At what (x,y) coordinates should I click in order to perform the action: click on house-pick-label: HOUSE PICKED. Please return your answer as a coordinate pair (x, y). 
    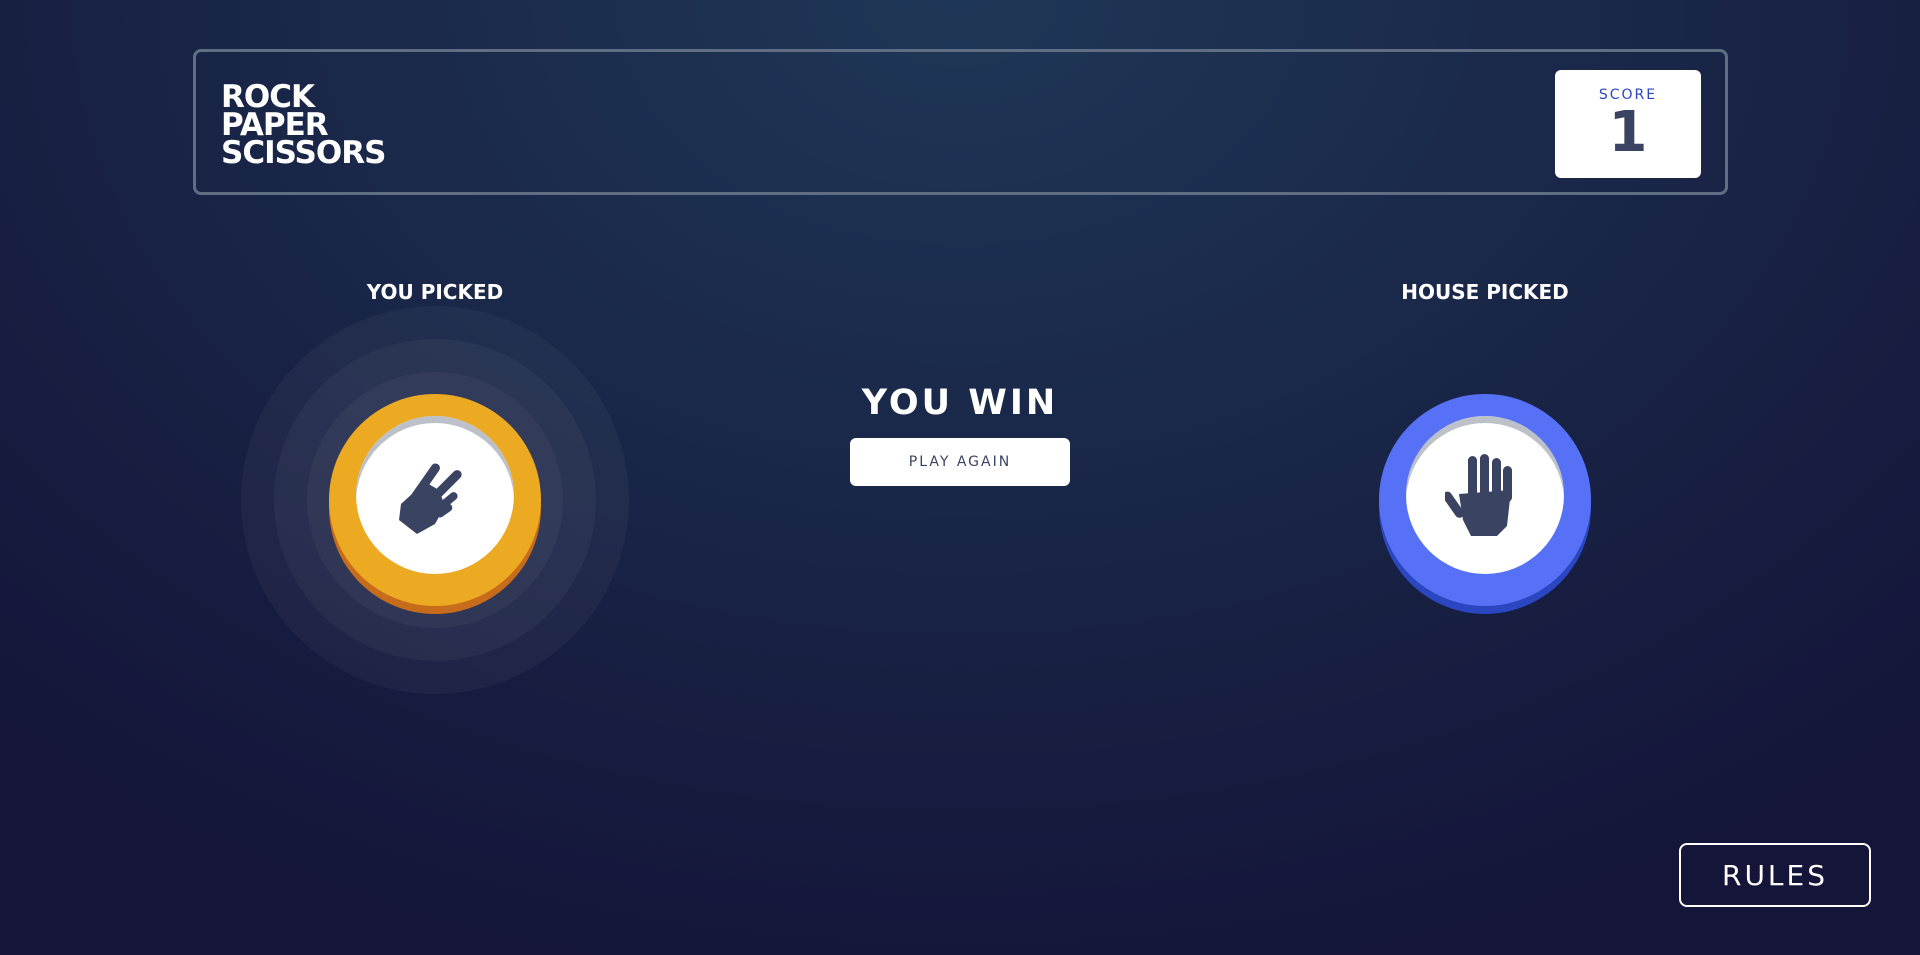
    Looking at the image, I should click on (1485, 292).